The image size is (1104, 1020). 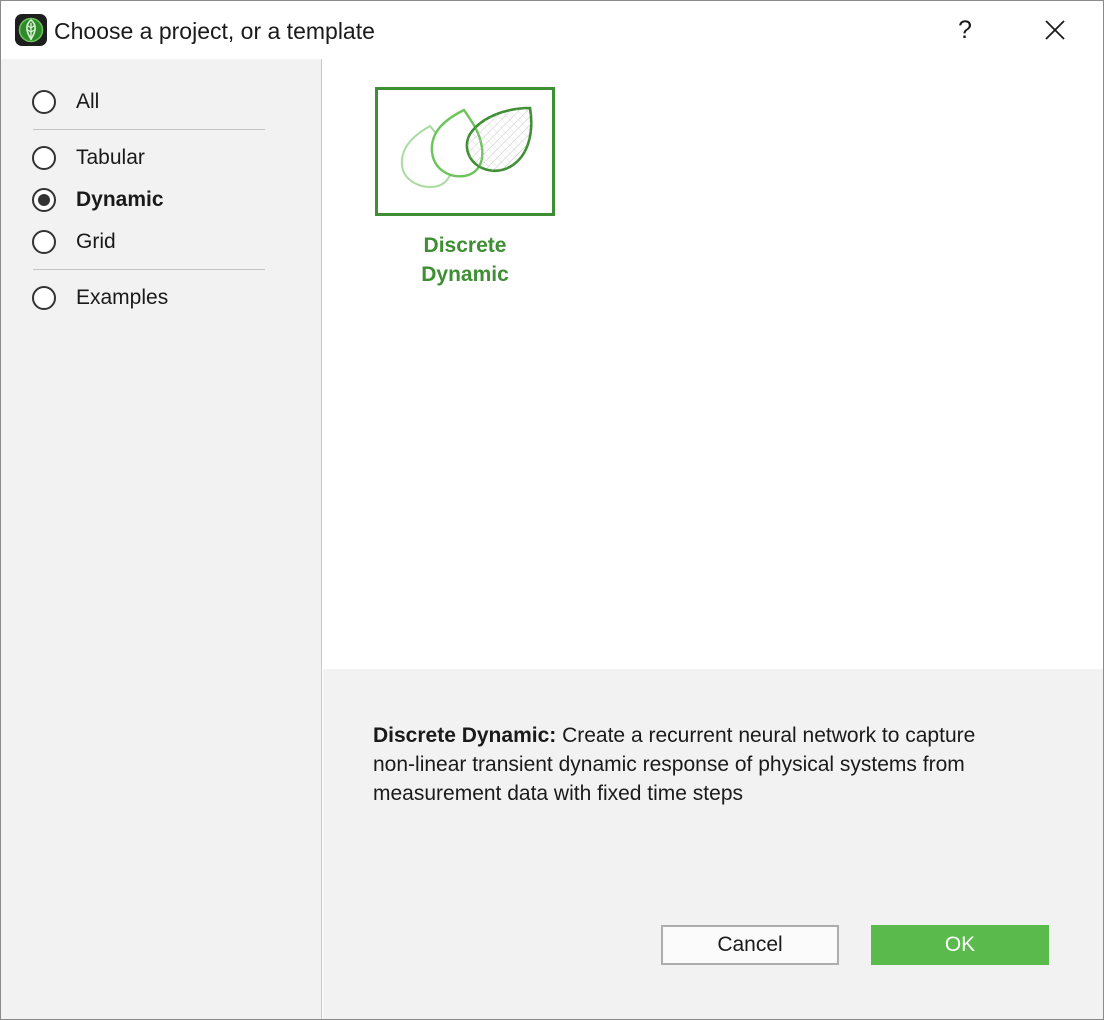 I want to click on radio-label: Grid, so click(x=96, y=241).